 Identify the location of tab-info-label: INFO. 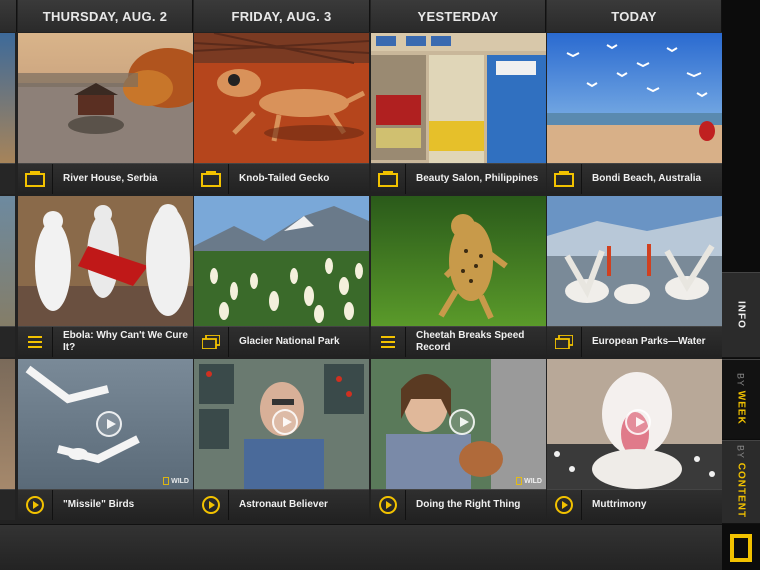
(741, 315).